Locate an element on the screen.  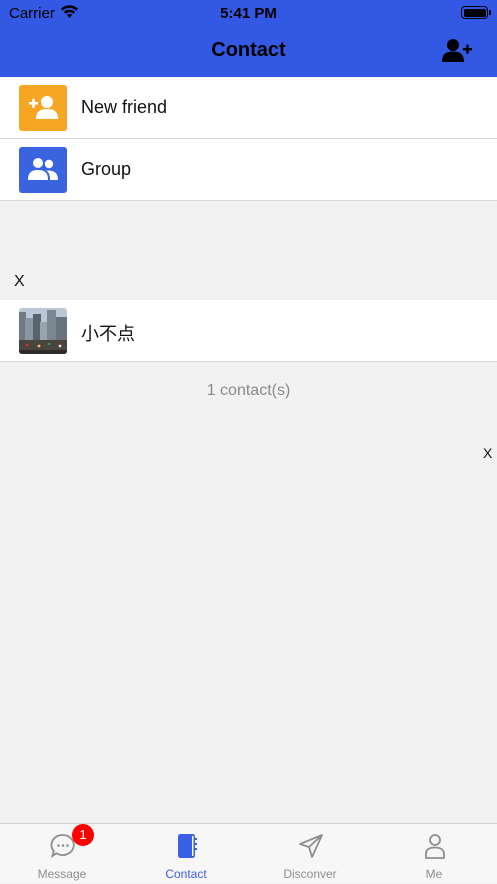
tab-message: 1 Message is located at coordinates (62, 854).